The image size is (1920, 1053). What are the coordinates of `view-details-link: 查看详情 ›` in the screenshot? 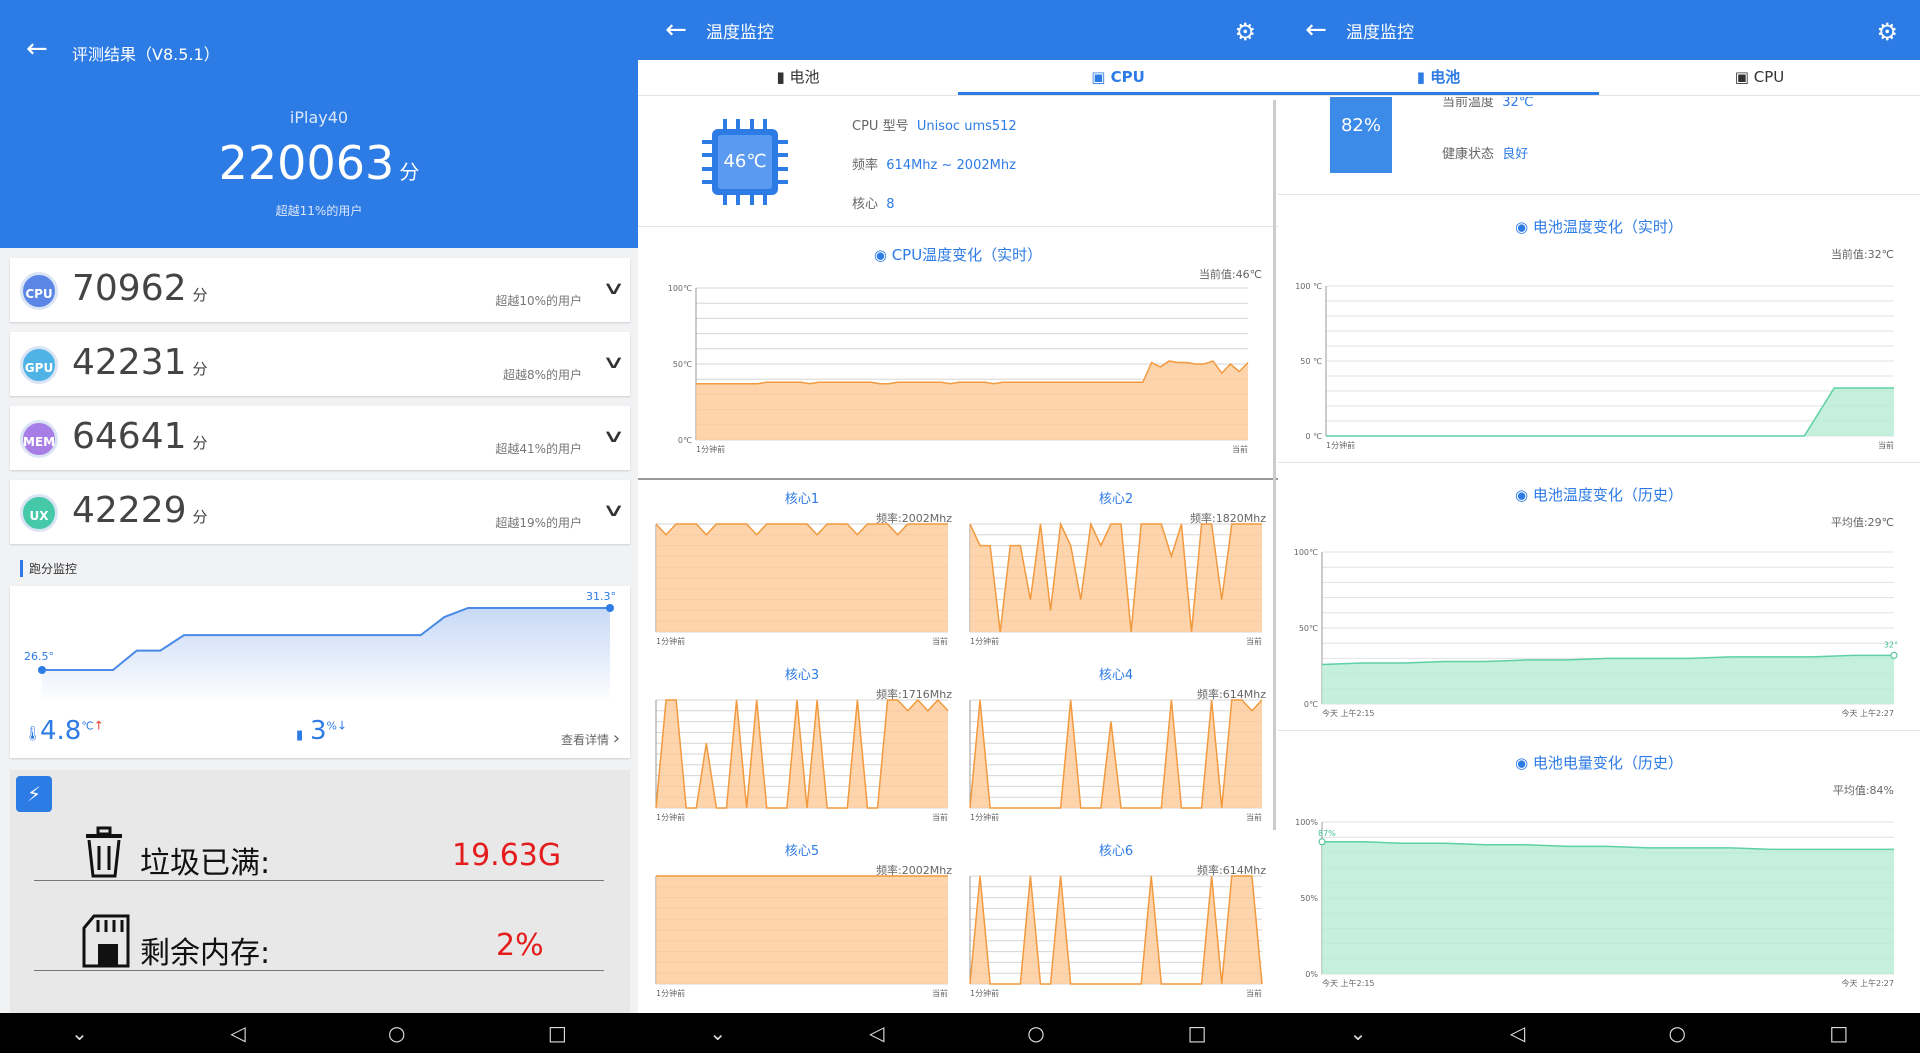 It's located at (590, 738).